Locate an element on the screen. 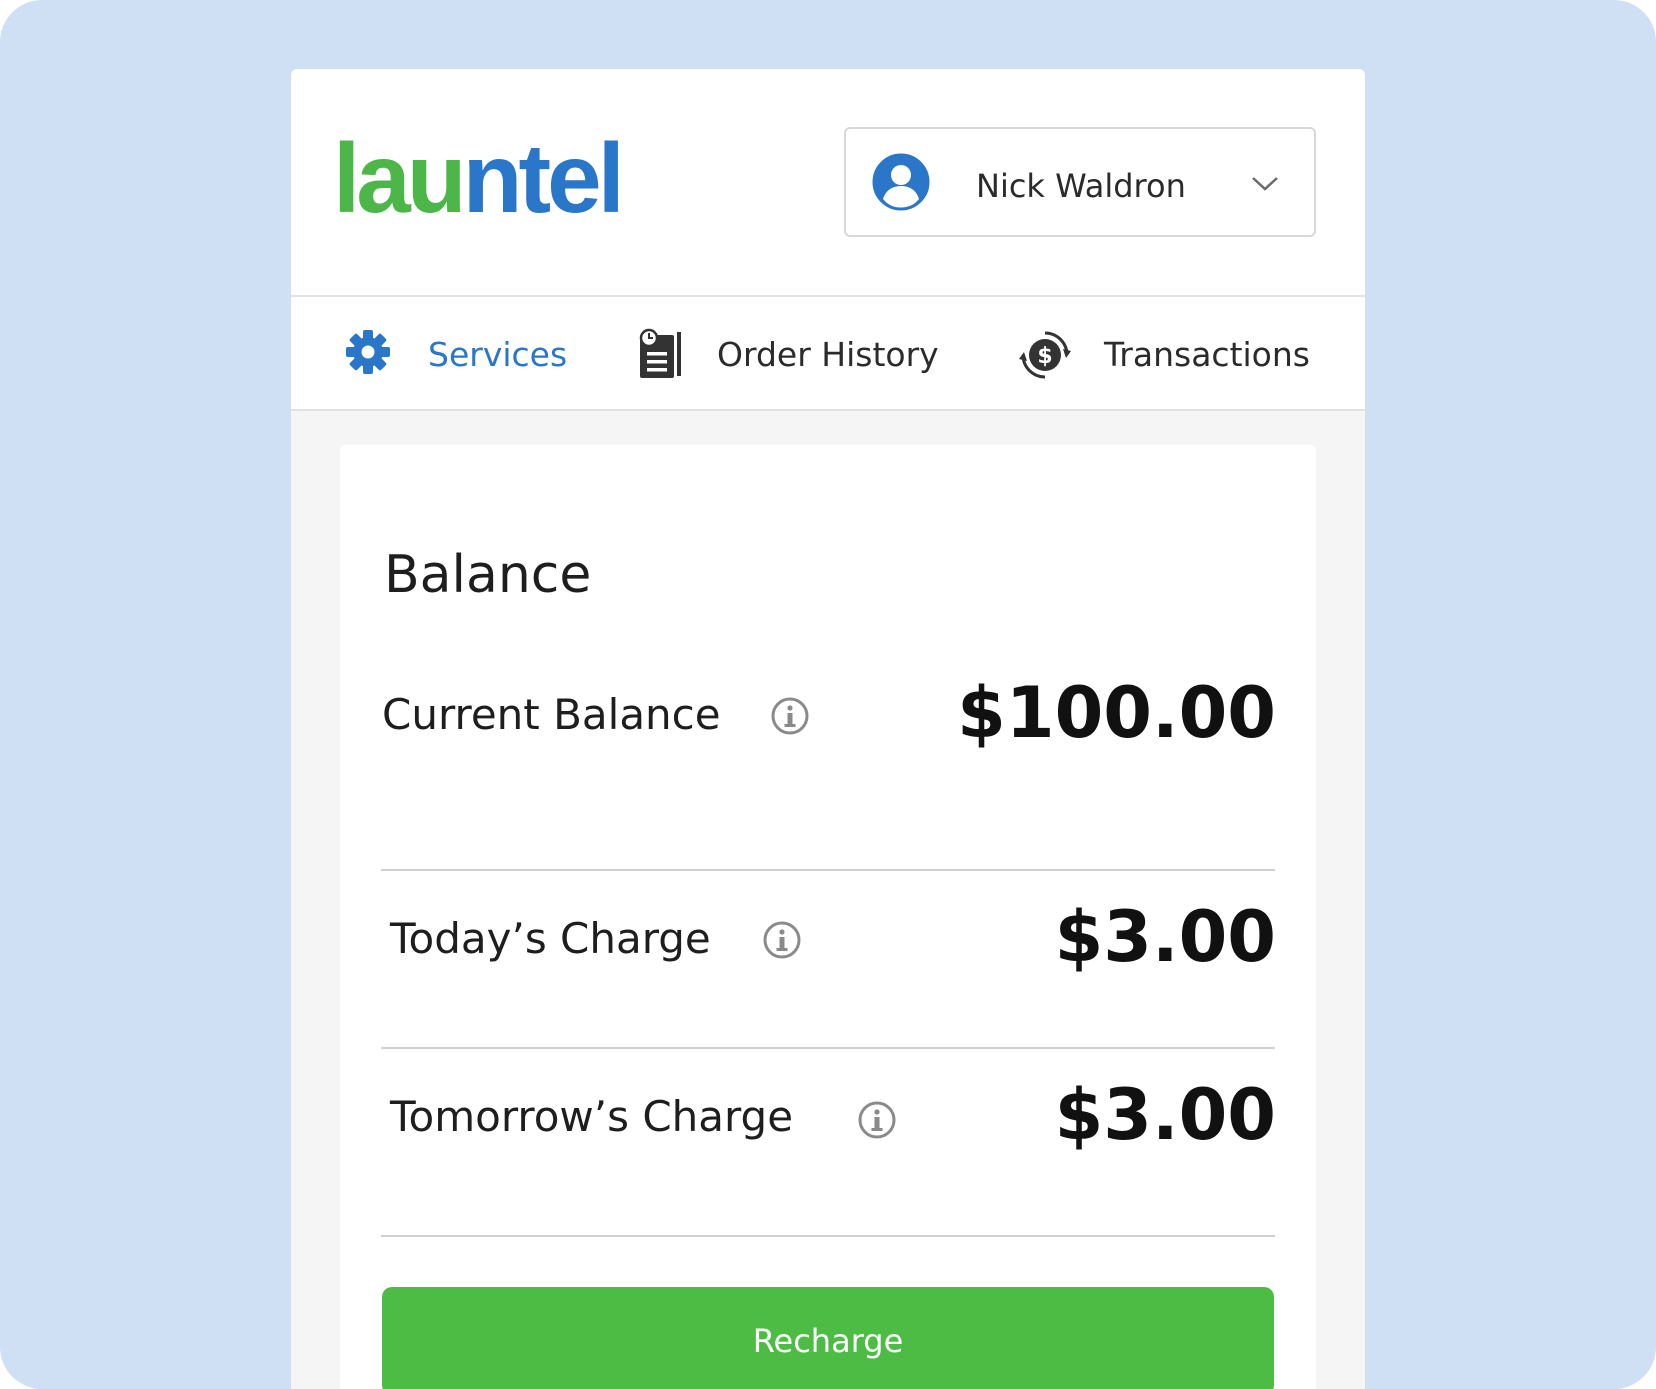 This screenshot has width=1656, height=1389. launtel-logo: launtel is located at coordinates (479, 178).